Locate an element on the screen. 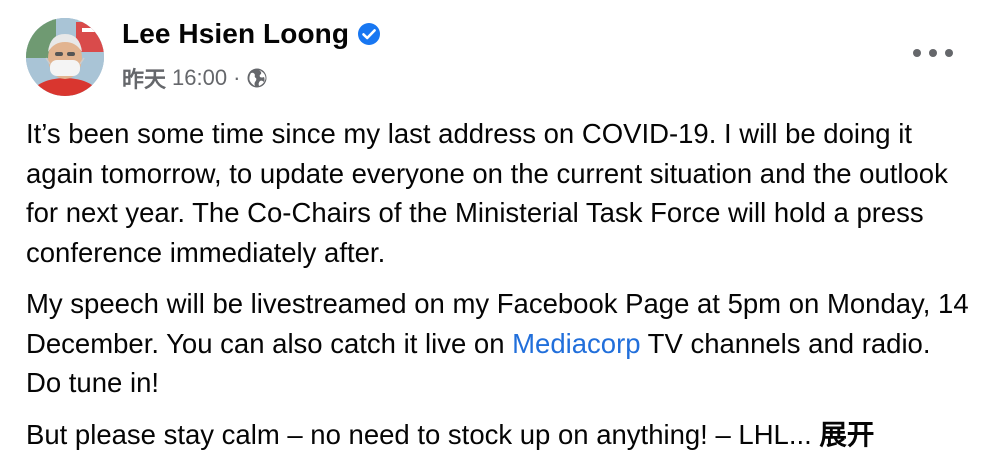 This screenshot has height=469, width=995. mediacorp-link: Mediacorp is located at coordinates (576, 343).